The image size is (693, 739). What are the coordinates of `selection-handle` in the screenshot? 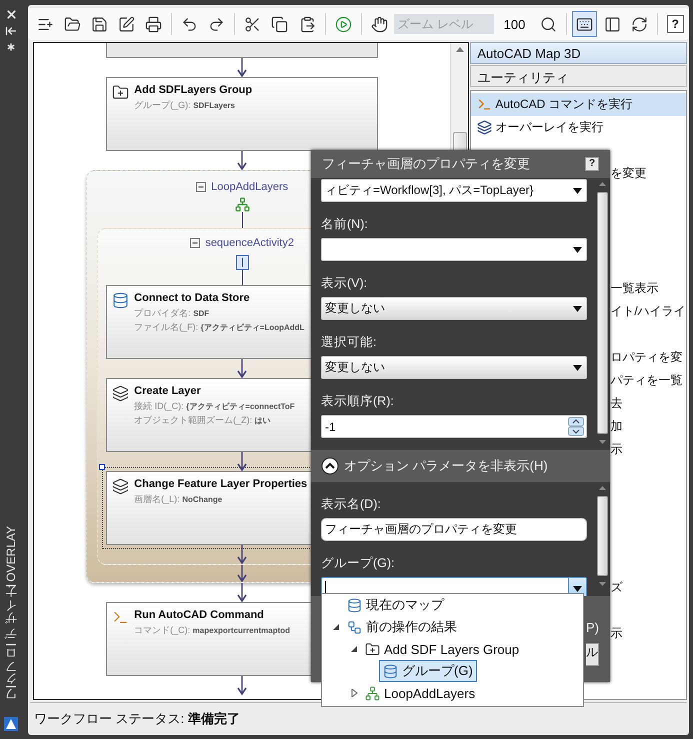 It's located at (102, 467).